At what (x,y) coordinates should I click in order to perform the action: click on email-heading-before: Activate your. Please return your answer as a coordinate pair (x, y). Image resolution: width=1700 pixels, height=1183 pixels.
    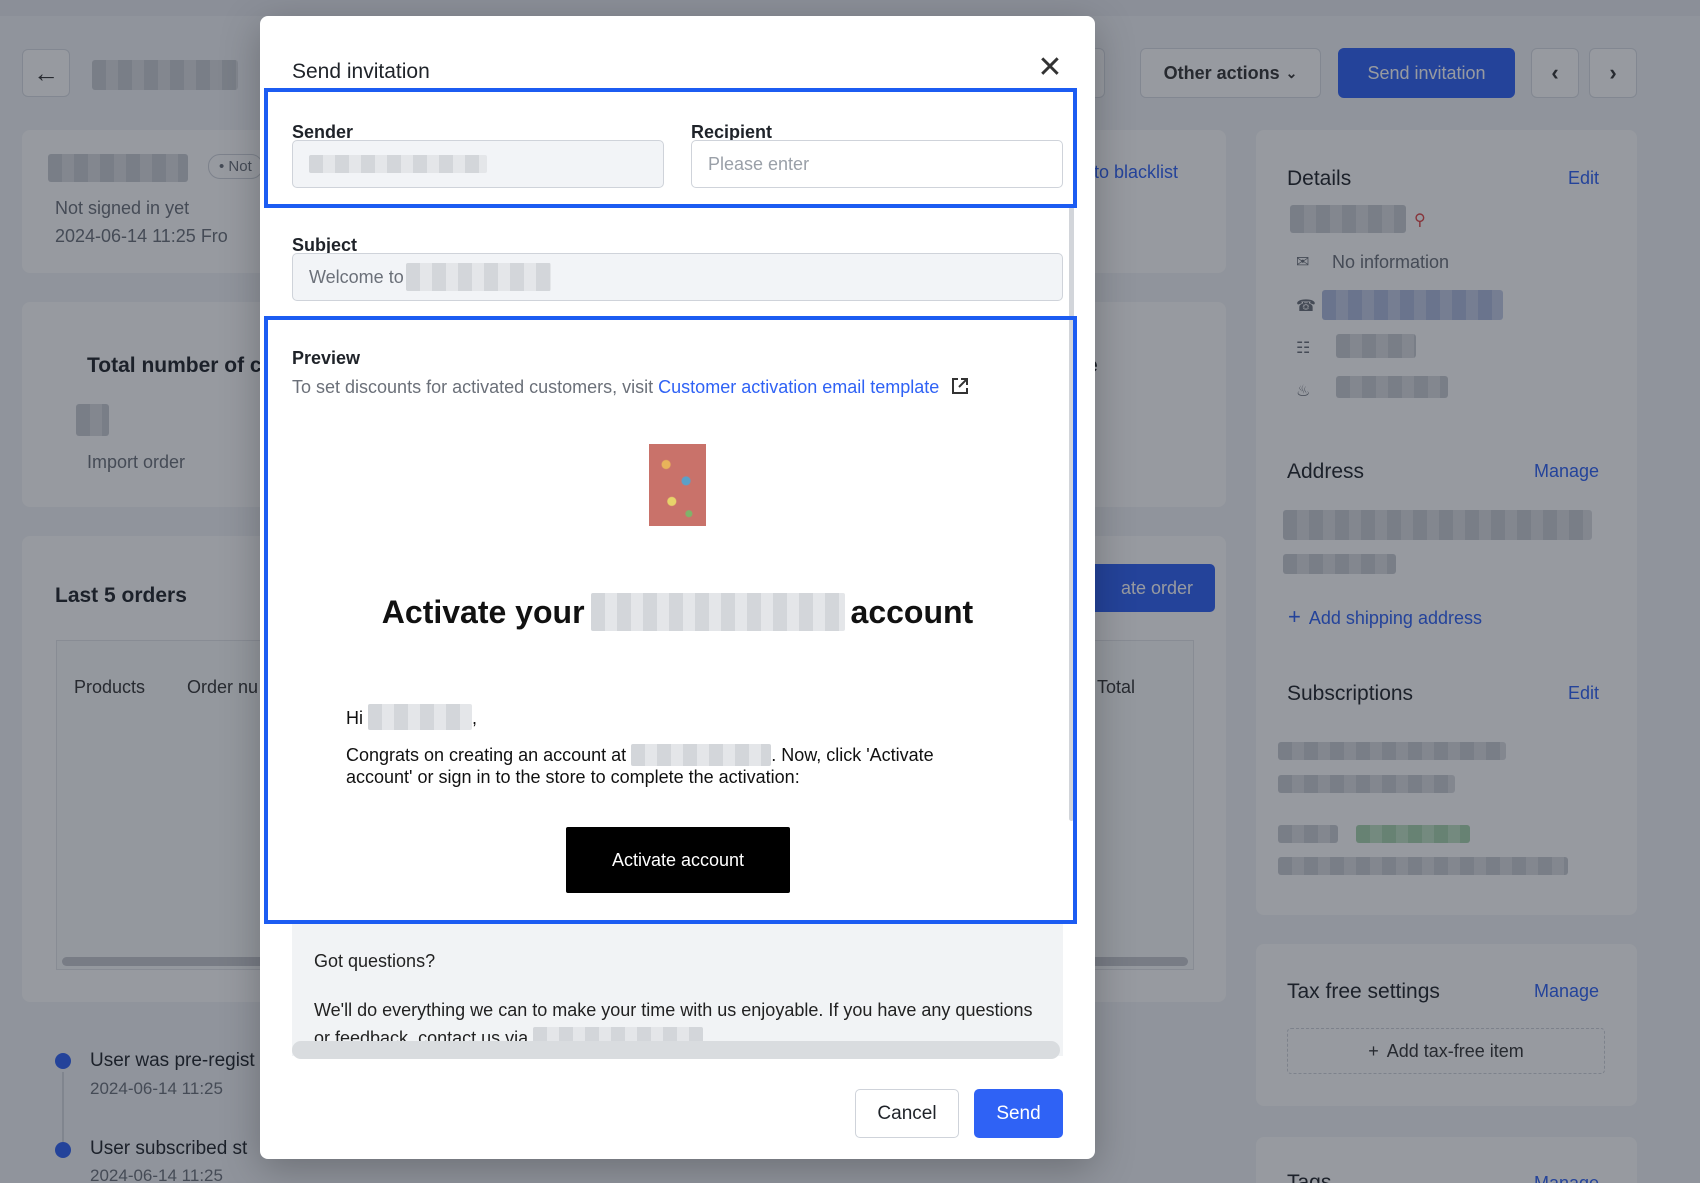
    Looking at the image, I should click on (483, 612).